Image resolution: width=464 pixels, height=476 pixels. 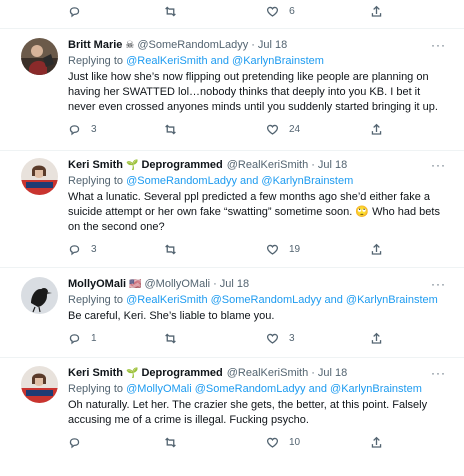 I want to click on like-button: 24, so click(x=283, y=129).